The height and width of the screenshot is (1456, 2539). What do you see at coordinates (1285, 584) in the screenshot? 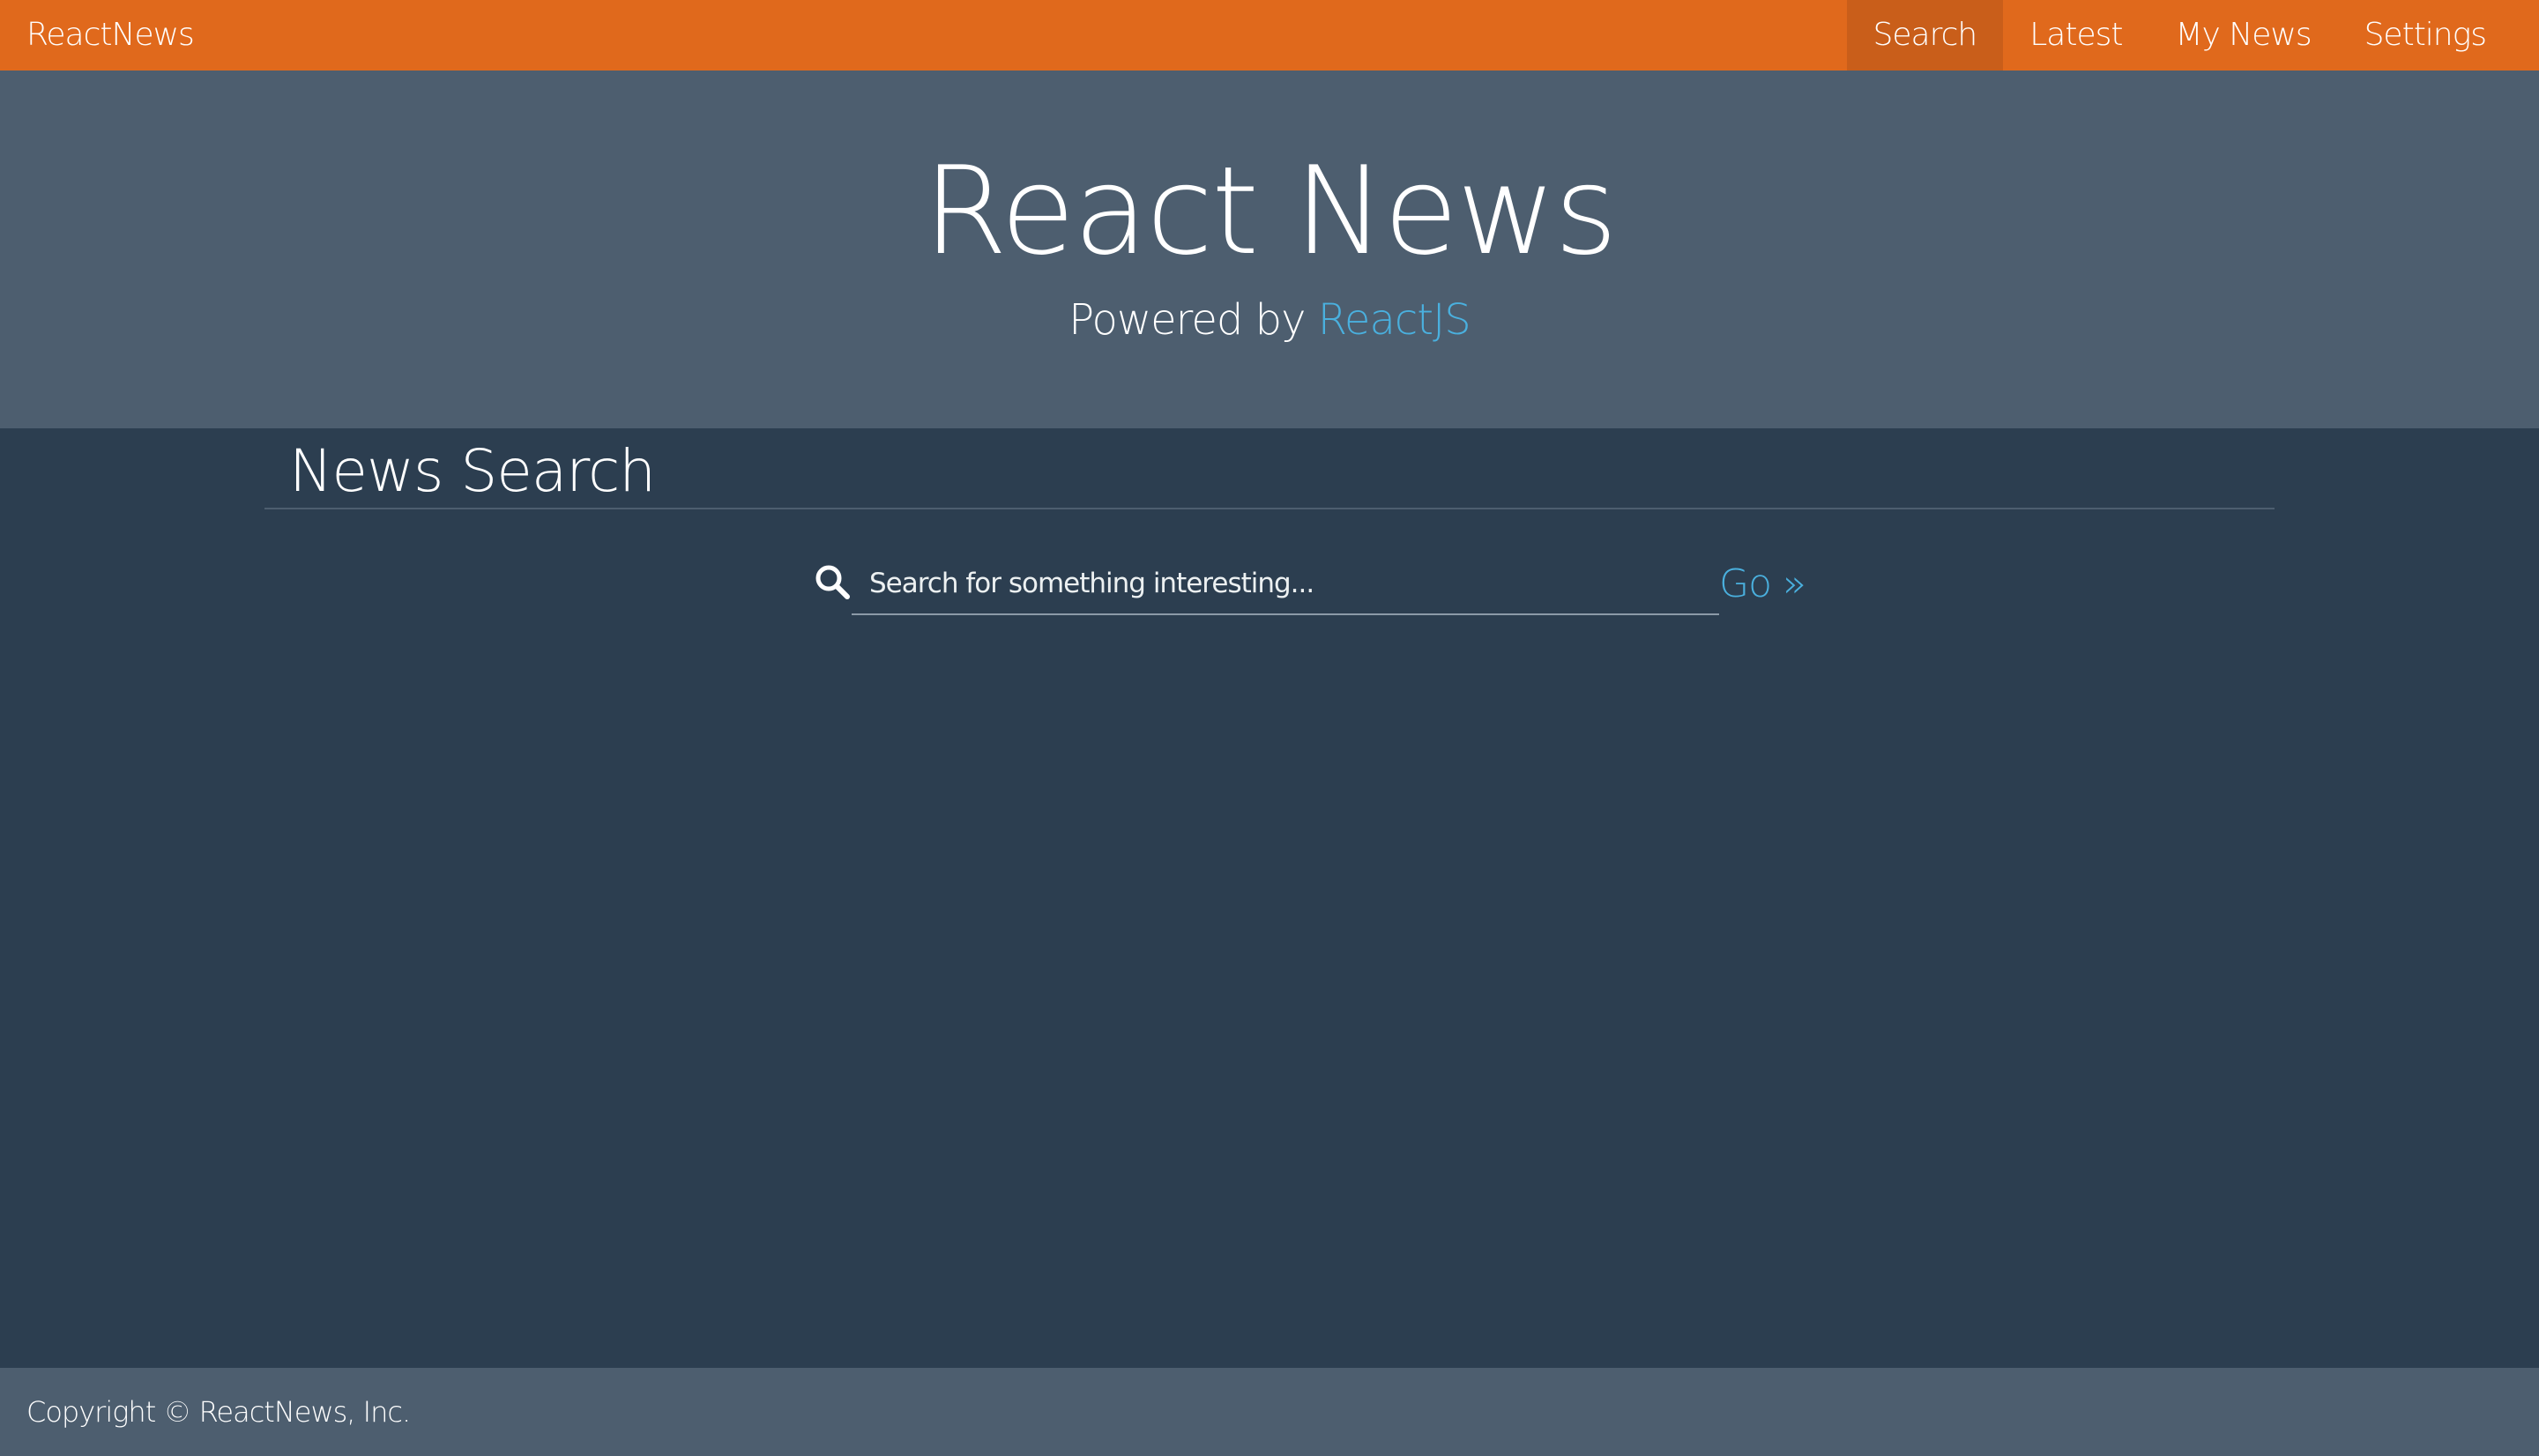
I see `search-input` at bounding box center [1285, 584].